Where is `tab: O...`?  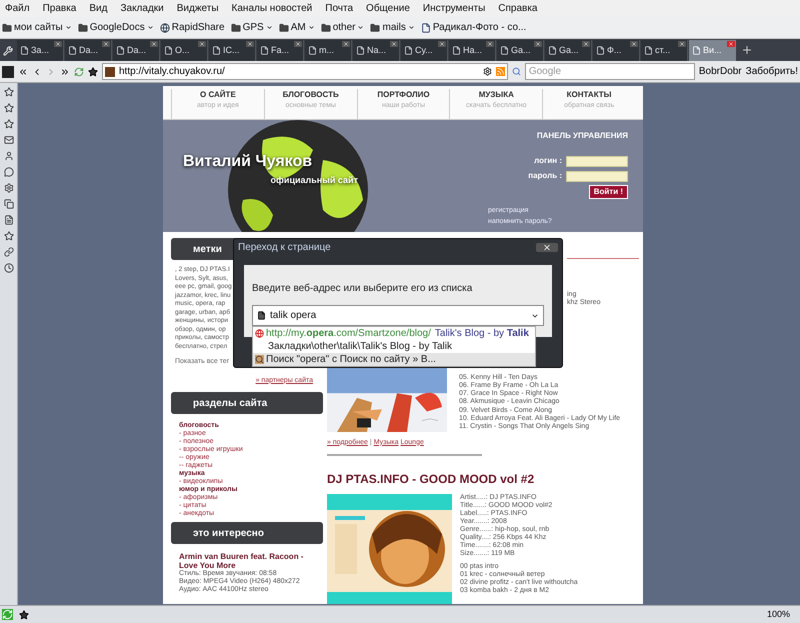 tab: O... is located at coordinates (184, 50).